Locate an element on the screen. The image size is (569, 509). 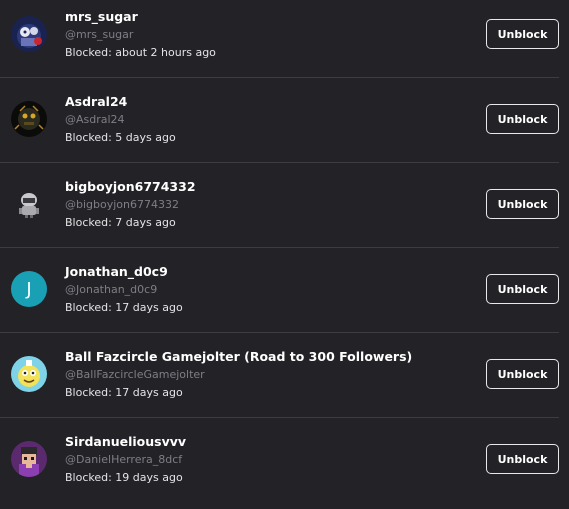
blocked-time: Blocked: 19 days ago is located at coordinates (124, 477).